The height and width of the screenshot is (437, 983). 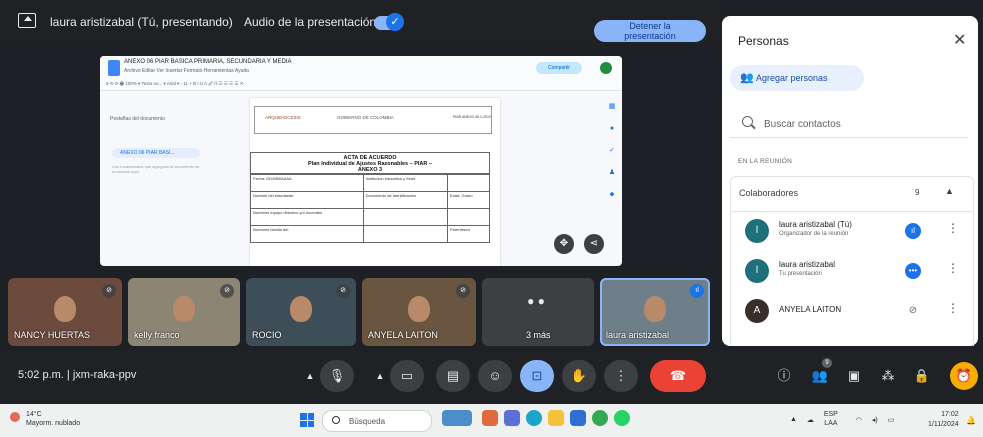 I want to click on contacts-icon: ♟, so click(x=612, y=173).